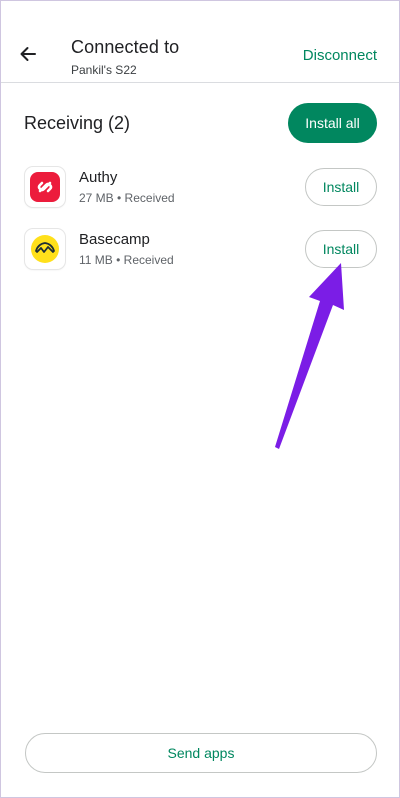  I want to click on disconnect-button: Disconnect, so click(340, 55).